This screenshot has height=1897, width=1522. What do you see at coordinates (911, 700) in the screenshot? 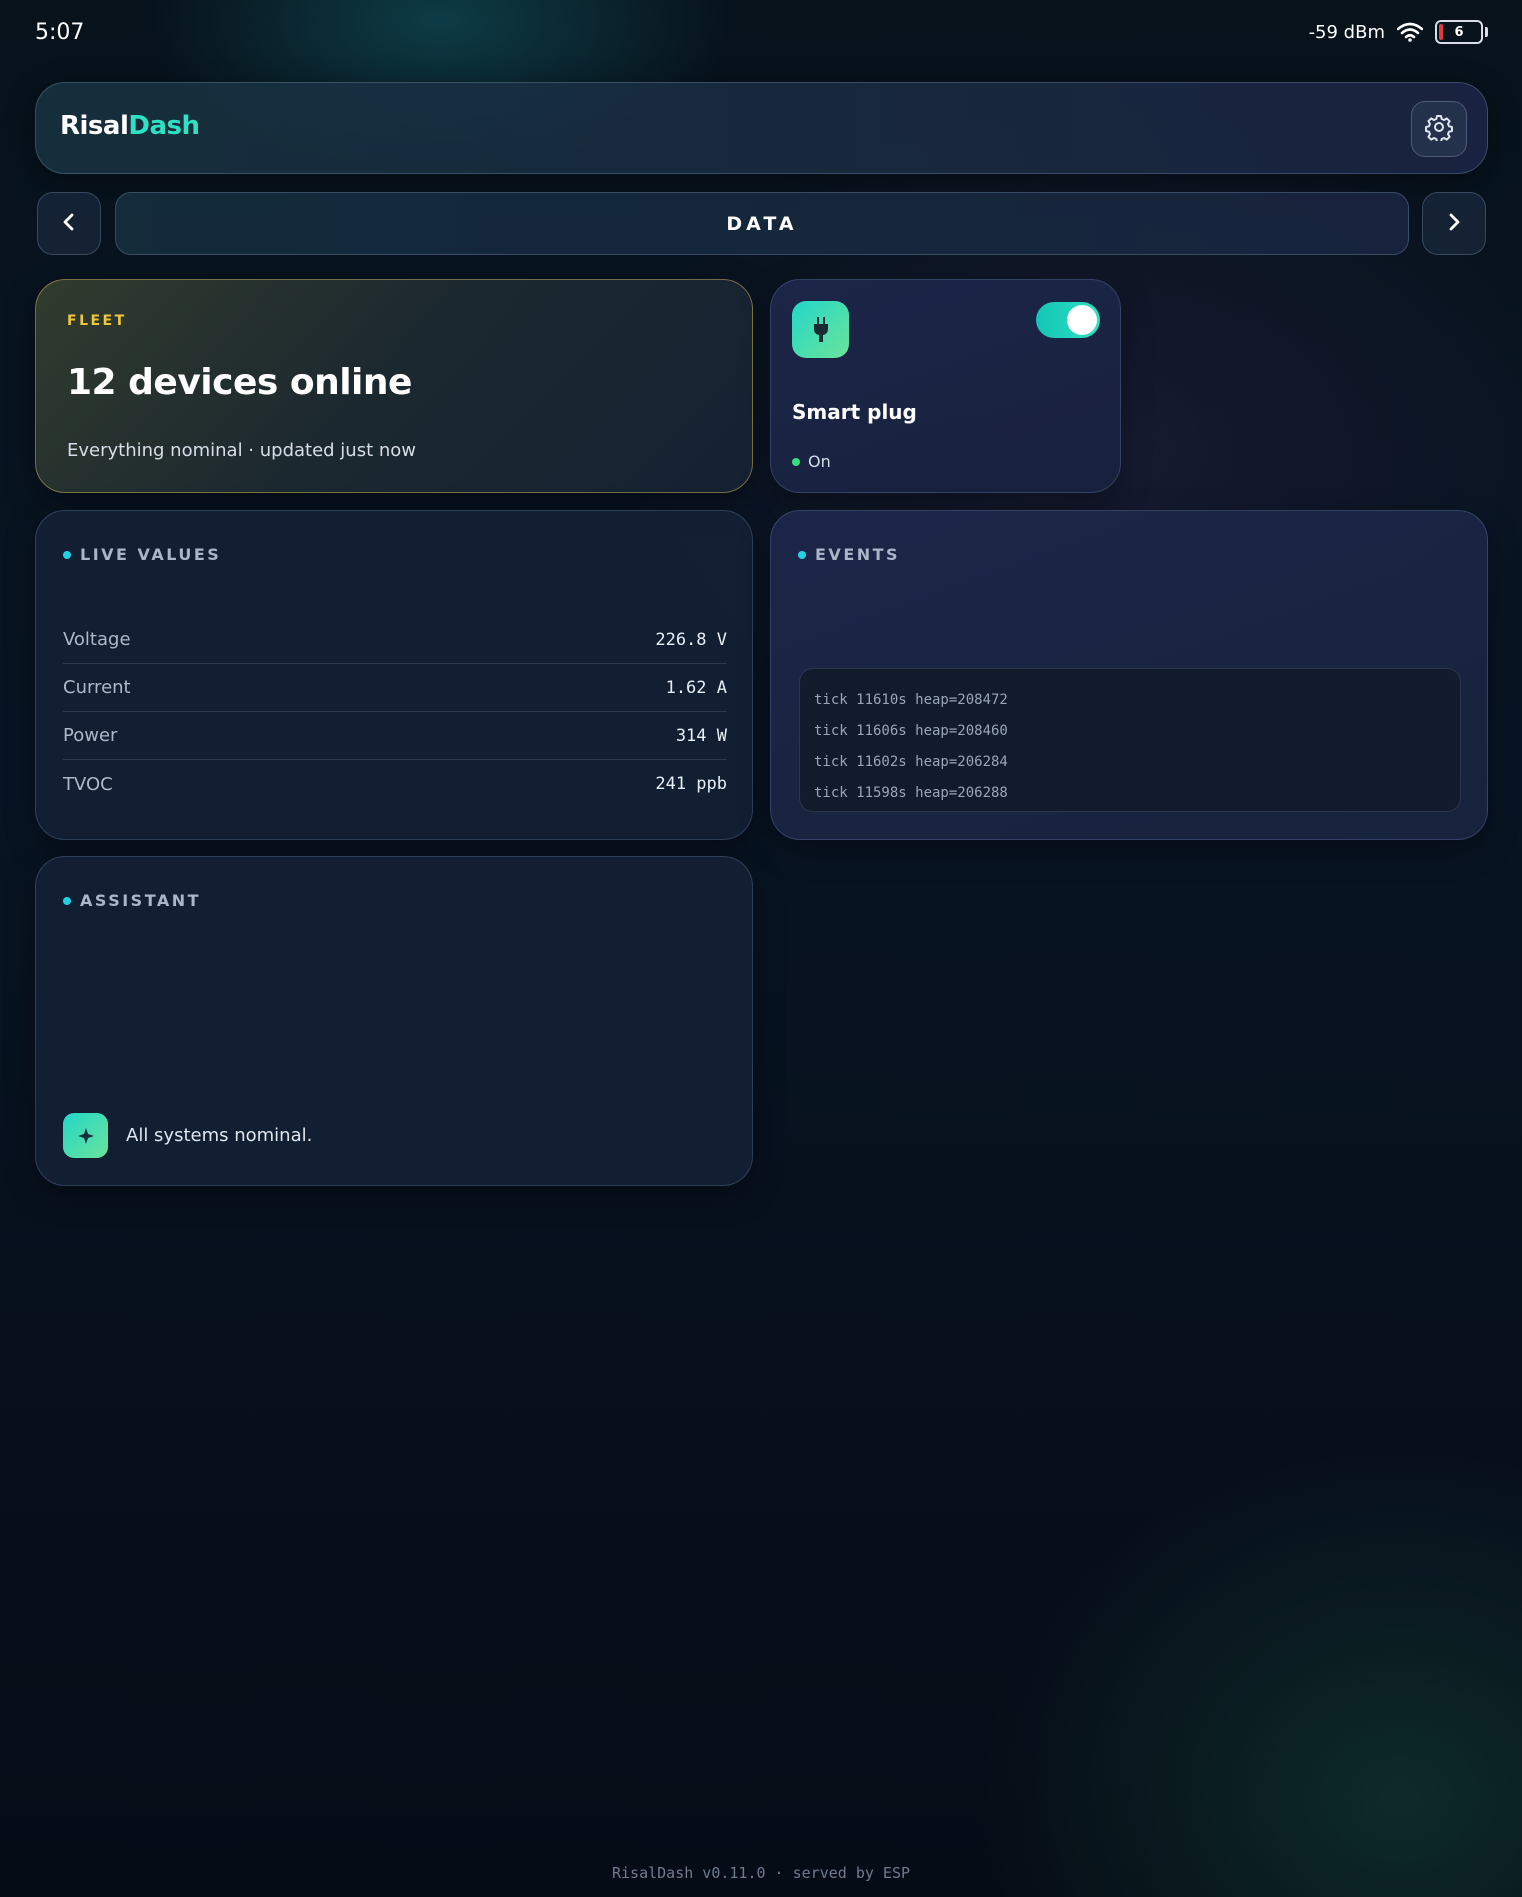
I see `log-line: tick 11610s heap=208472` at bounding box center [911, 700].